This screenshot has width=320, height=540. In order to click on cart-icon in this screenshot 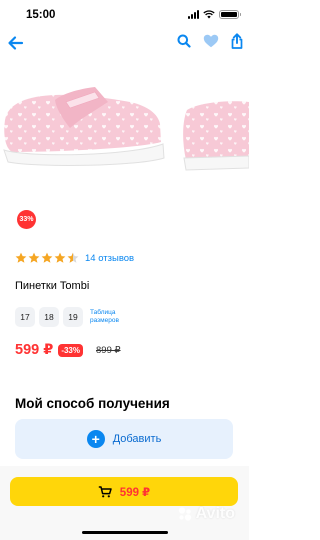, I will do `click(105, 491)`.